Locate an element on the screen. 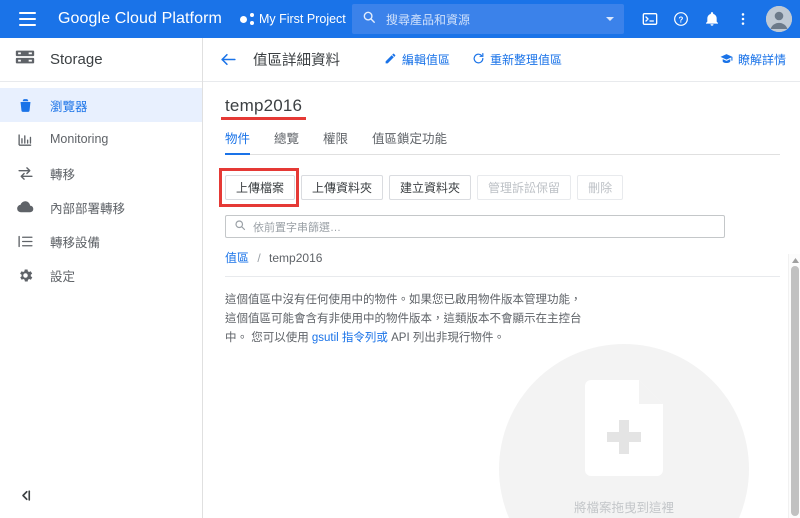 The width and height of the screenshot is (800, 518). project-dots-icon is located at coordinates (246, 19).